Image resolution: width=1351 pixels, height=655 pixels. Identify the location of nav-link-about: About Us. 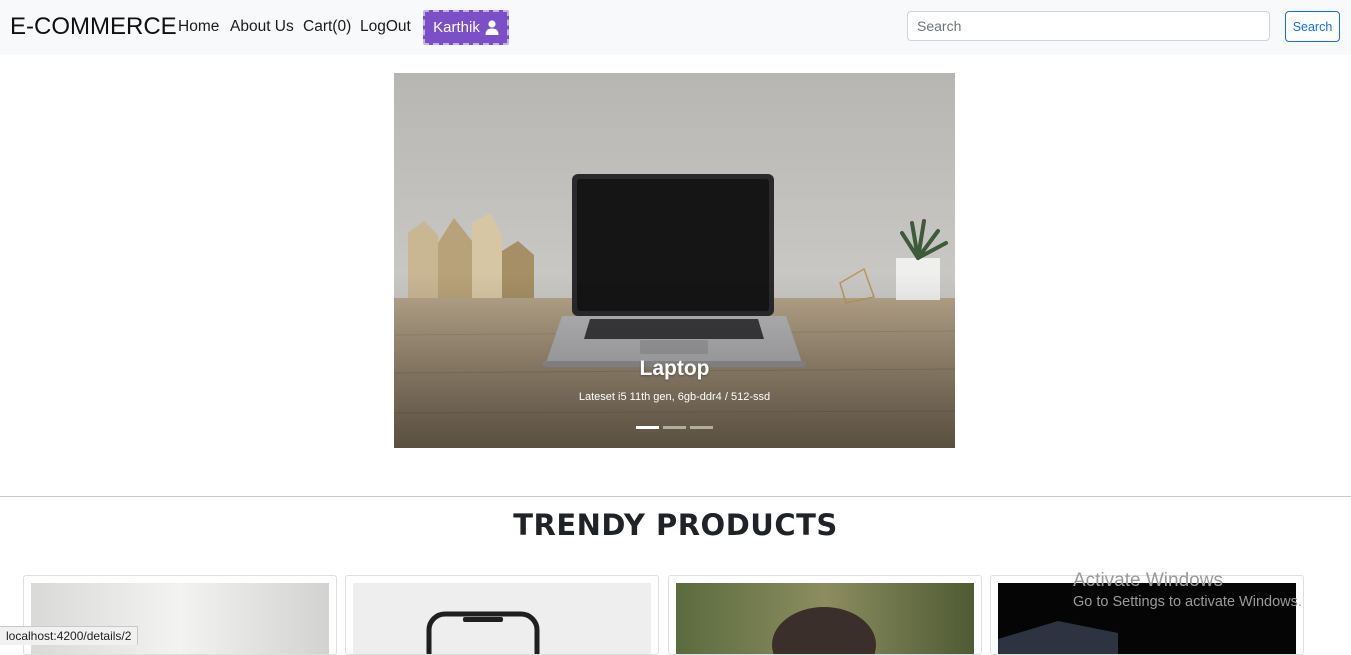
(262, 27).